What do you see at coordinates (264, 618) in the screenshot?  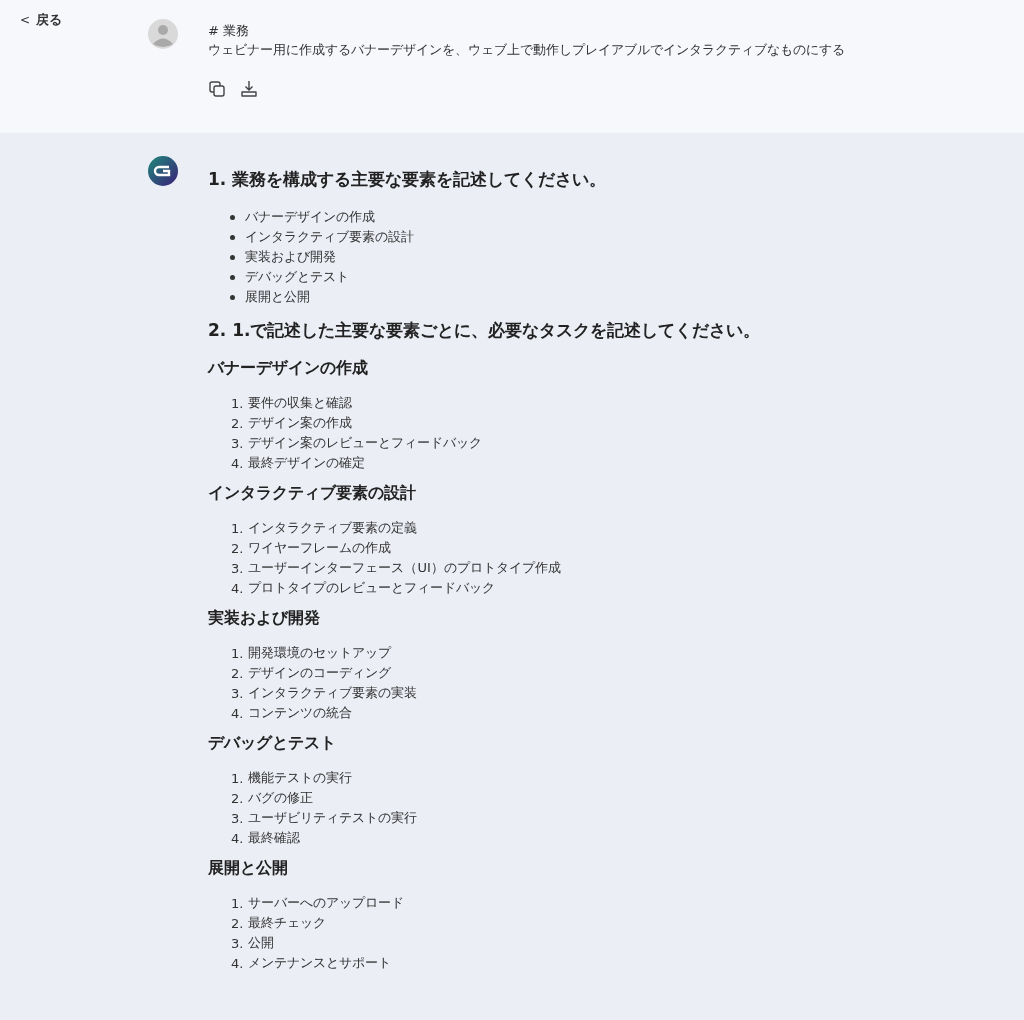 I see `subsection-heading: 実装および開発` at bounding box center [264, 618].